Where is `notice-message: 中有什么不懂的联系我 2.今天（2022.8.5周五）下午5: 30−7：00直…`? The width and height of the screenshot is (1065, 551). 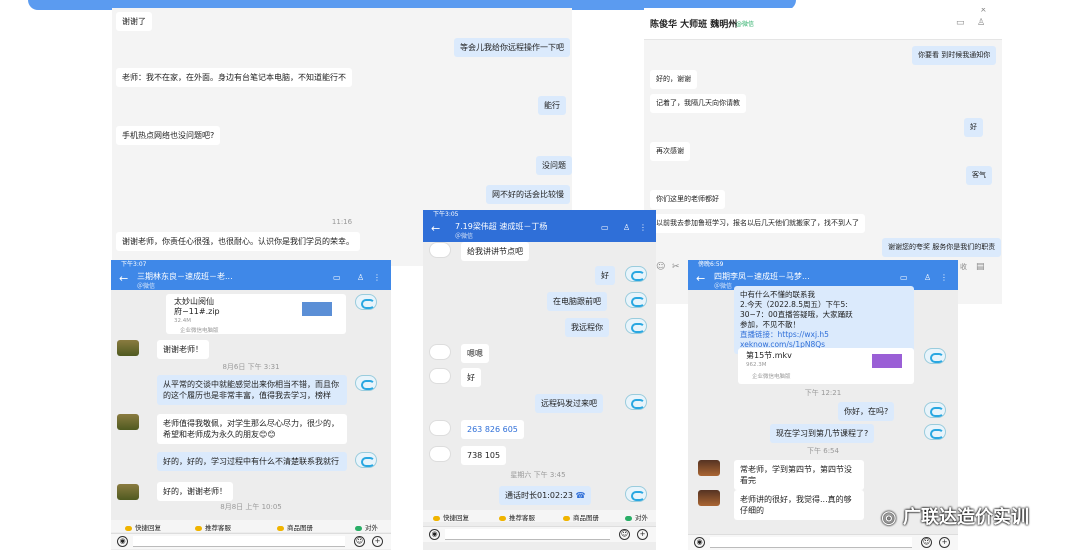
notice-message: 中有什么不懂的联系我 2.今天（2022.8.5周五）下午5: 30−7：00直… is located at coordinates (824, 320).